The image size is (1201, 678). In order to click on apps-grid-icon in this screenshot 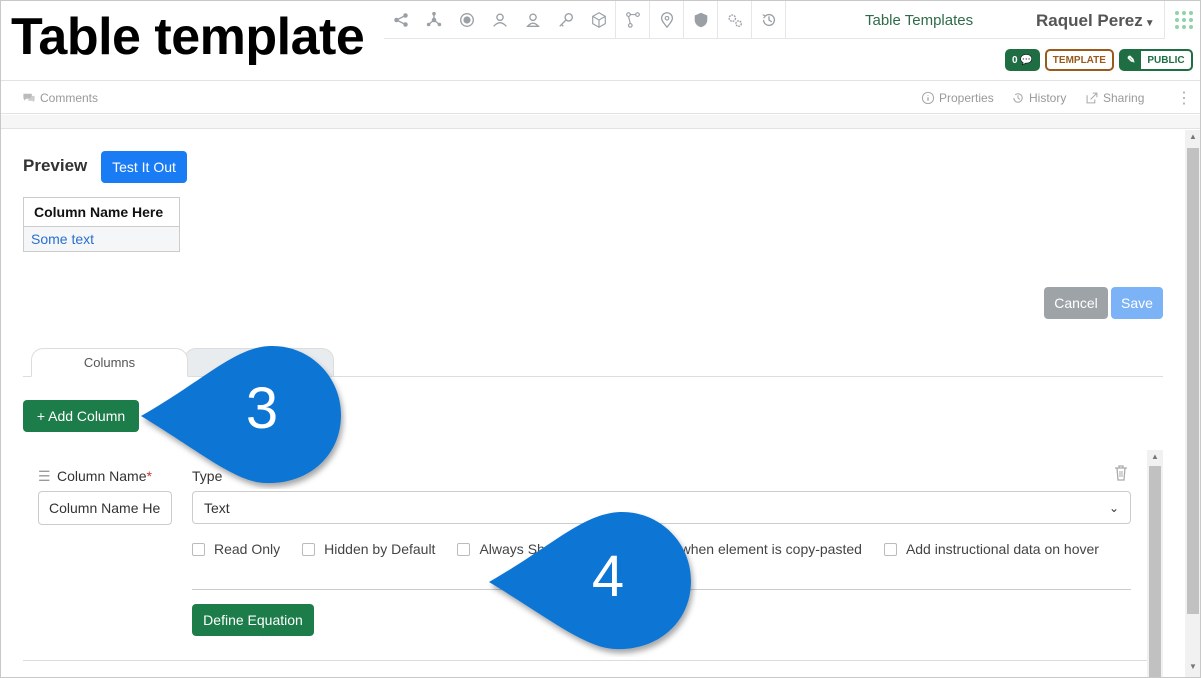, I will do `click(1182, 20)`.